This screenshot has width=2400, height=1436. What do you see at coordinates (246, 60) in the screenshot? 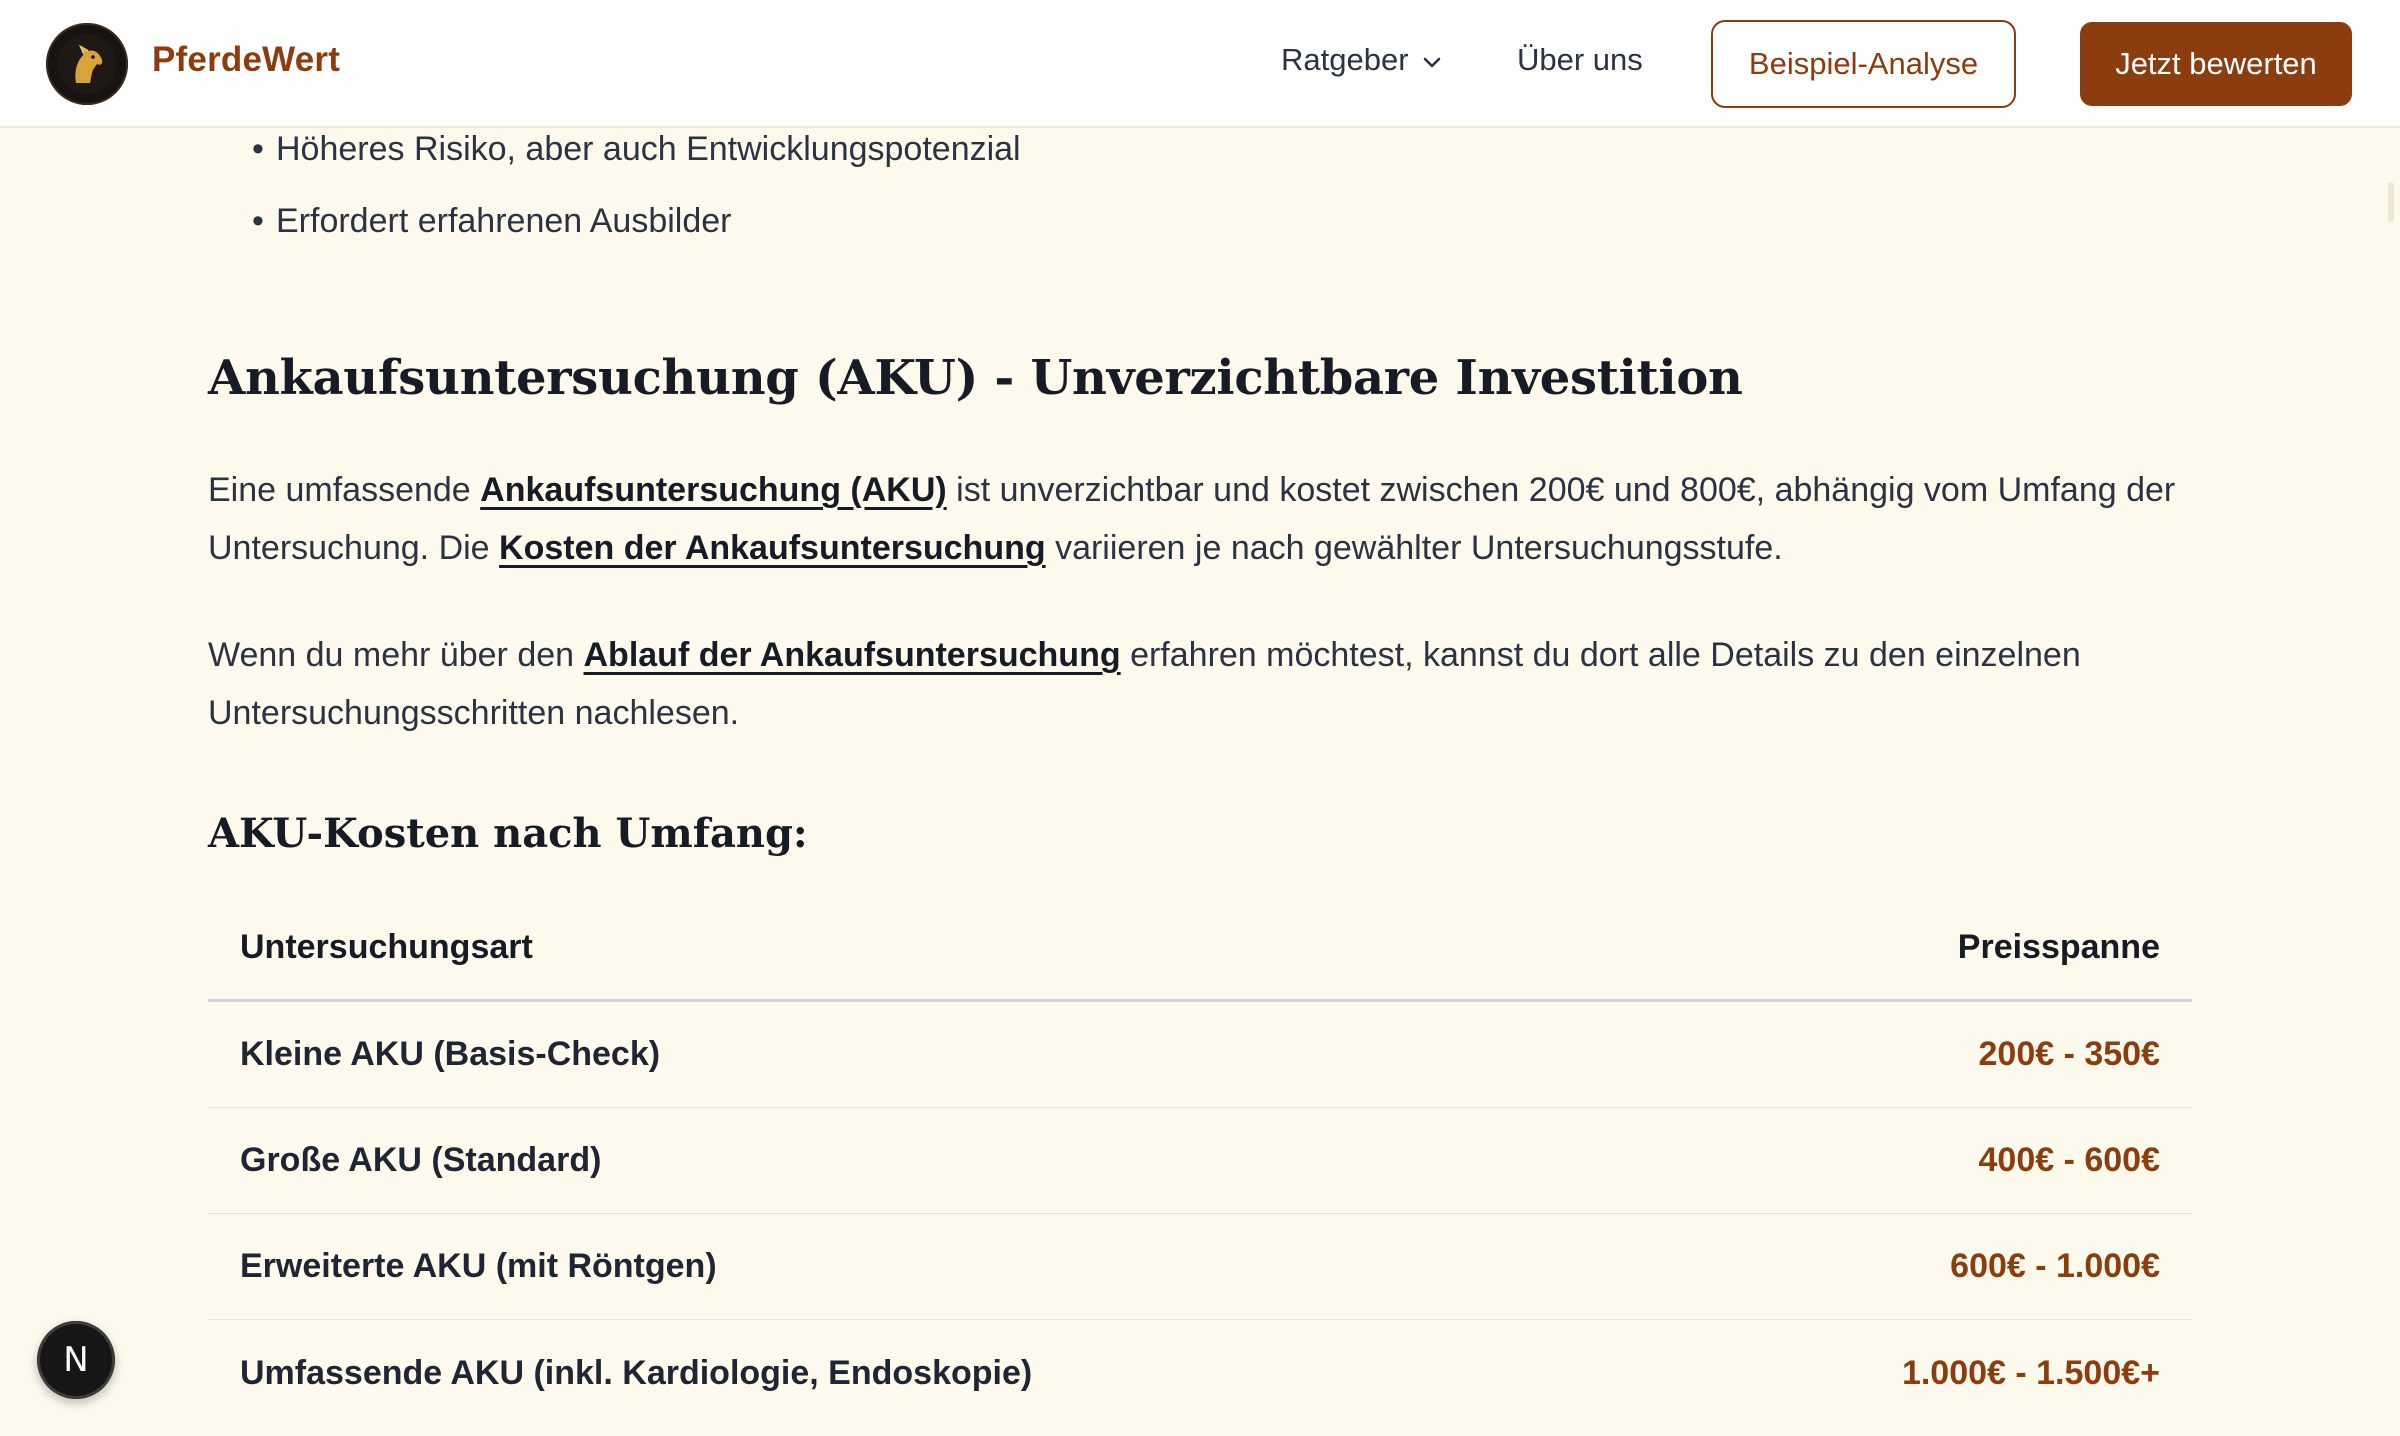
I see `brand-name: PferdeWert` at bounding box center [246, 60].